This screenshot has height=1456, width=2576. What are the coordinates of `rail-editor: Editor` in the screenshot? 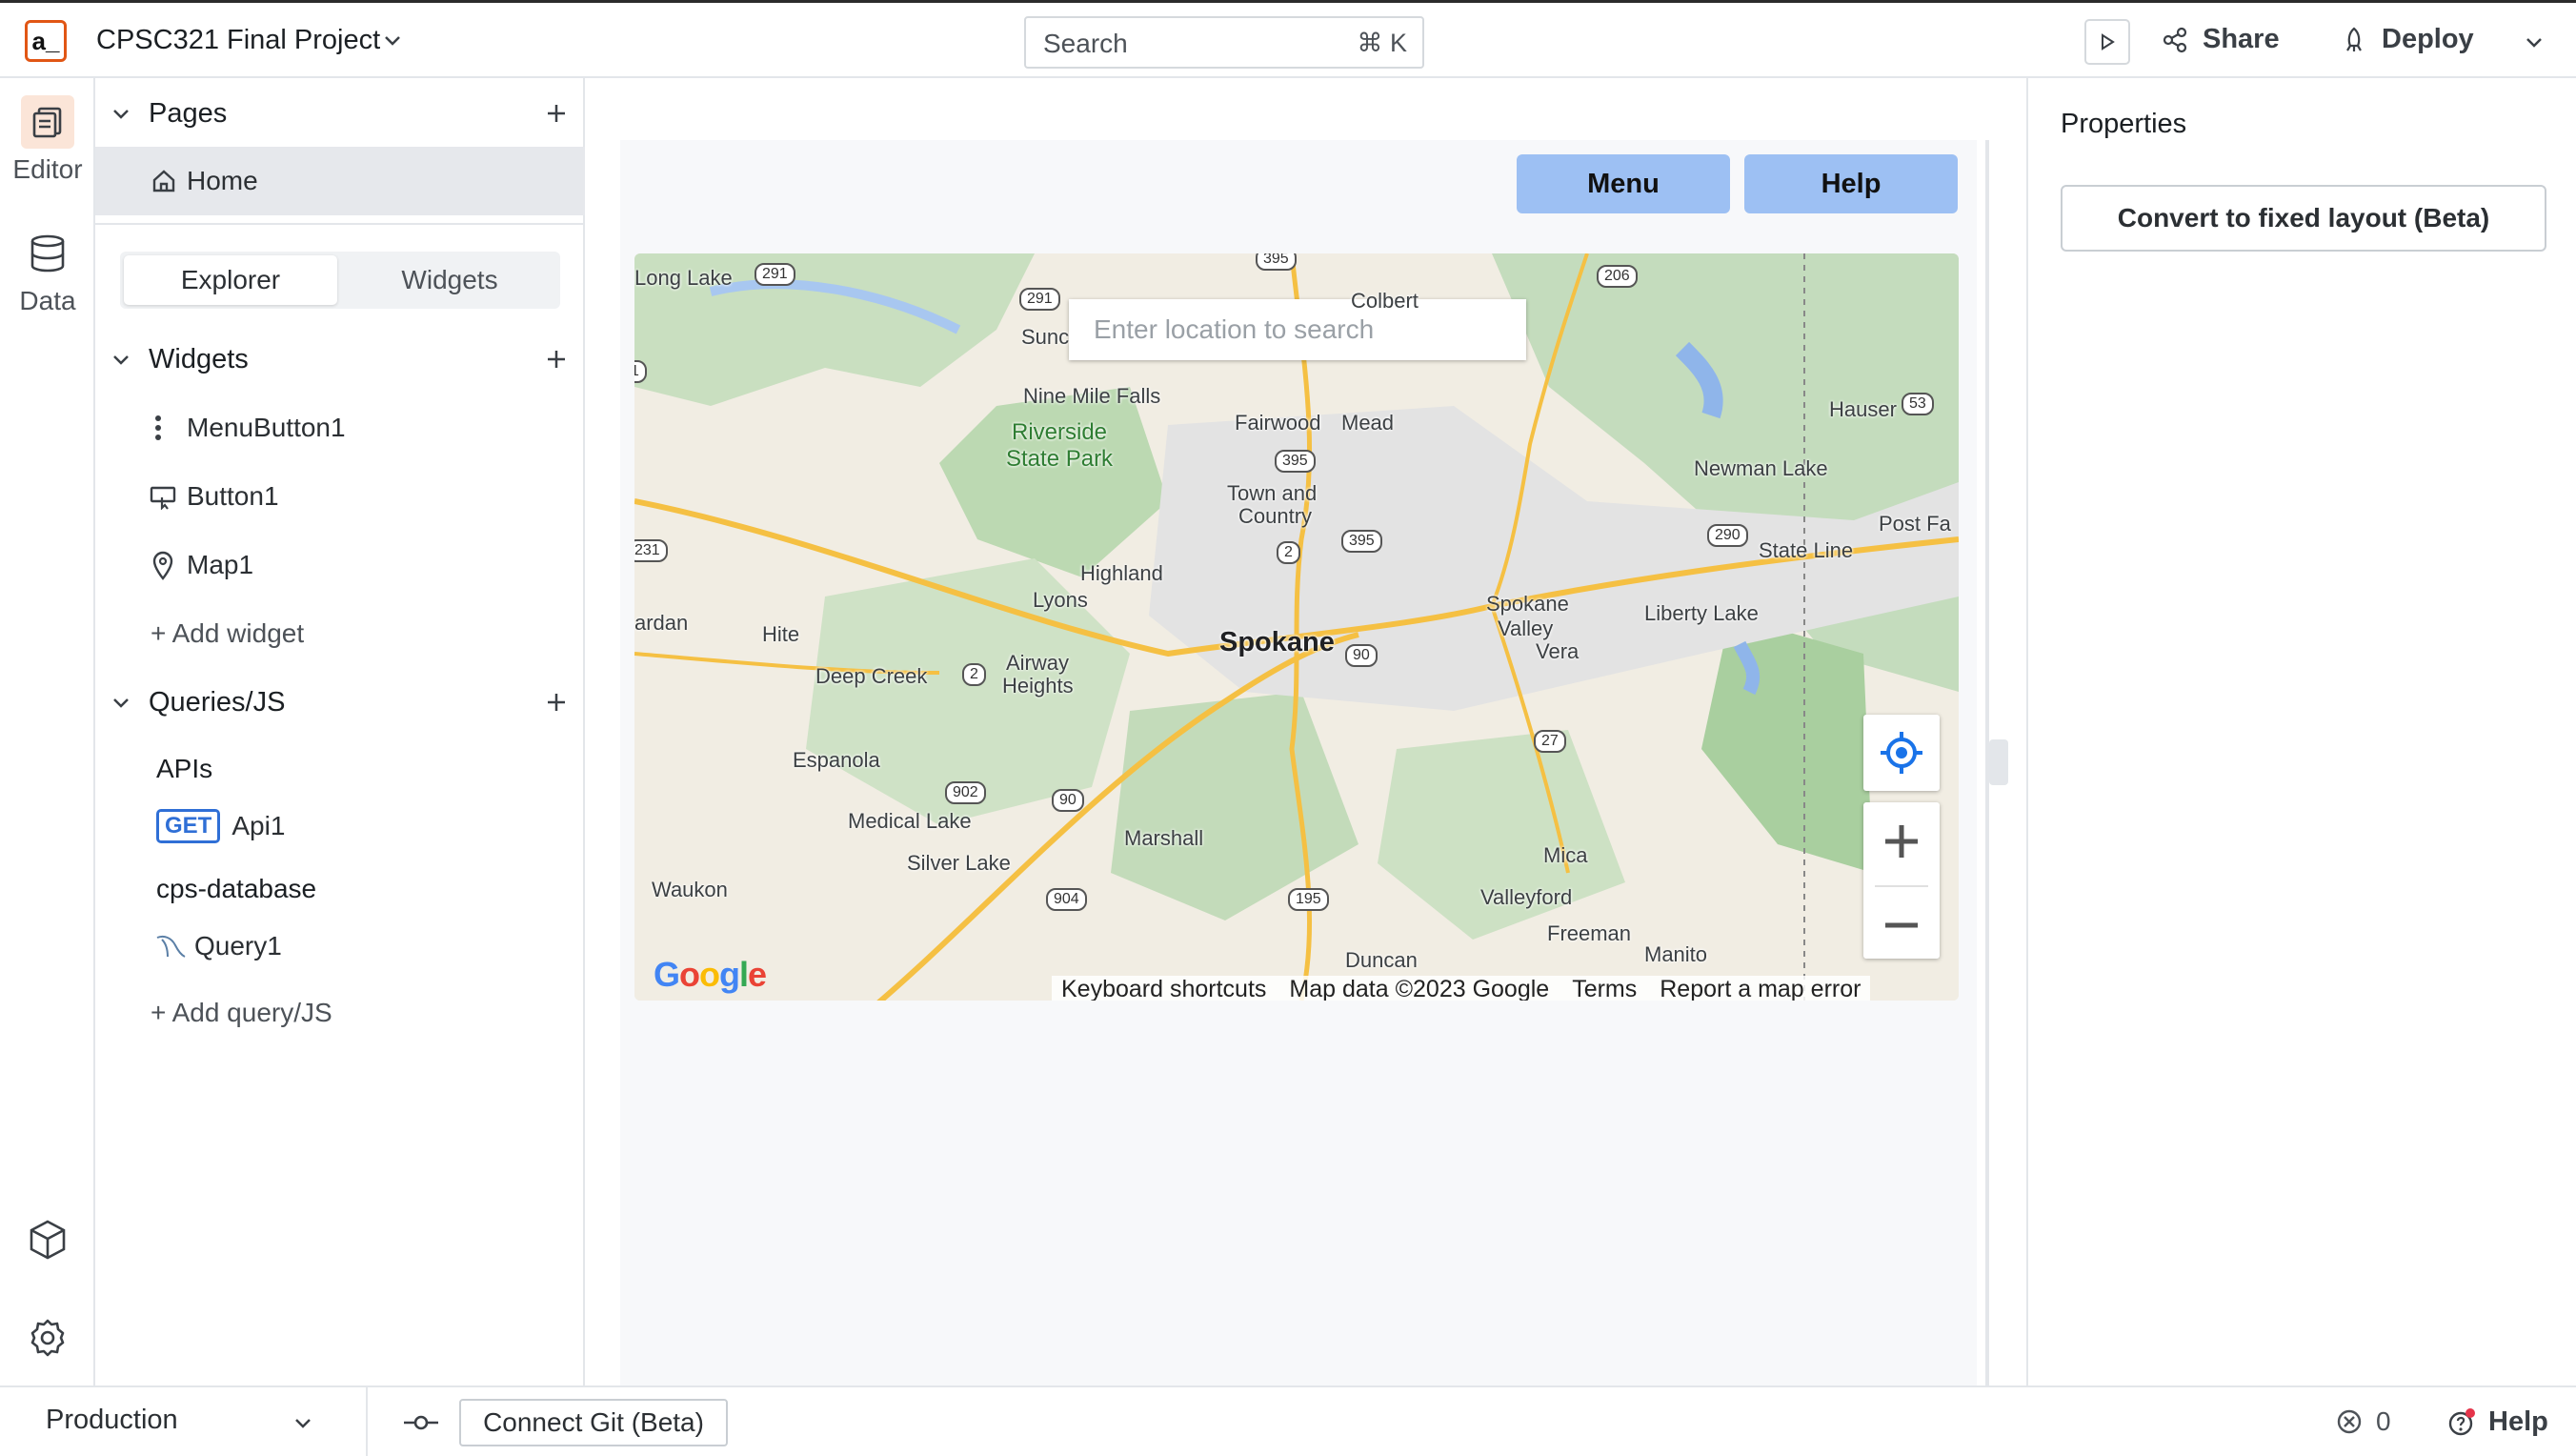 It's located at (48, 140).